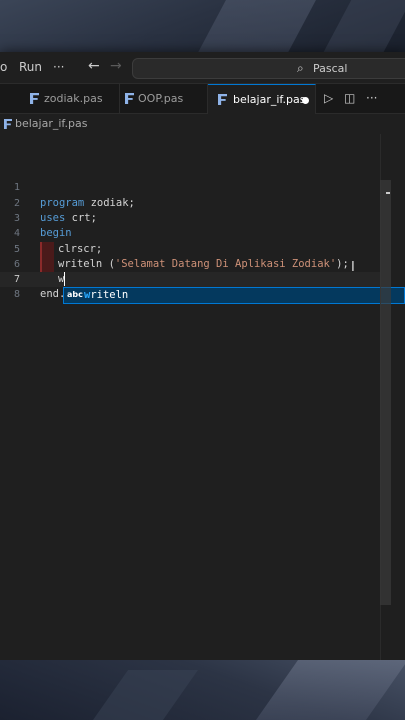 This screenshot has height=720, width=405. Describe the element at coordinates (16, 249) in the screenshot. I see `line-number: 5` at that location.